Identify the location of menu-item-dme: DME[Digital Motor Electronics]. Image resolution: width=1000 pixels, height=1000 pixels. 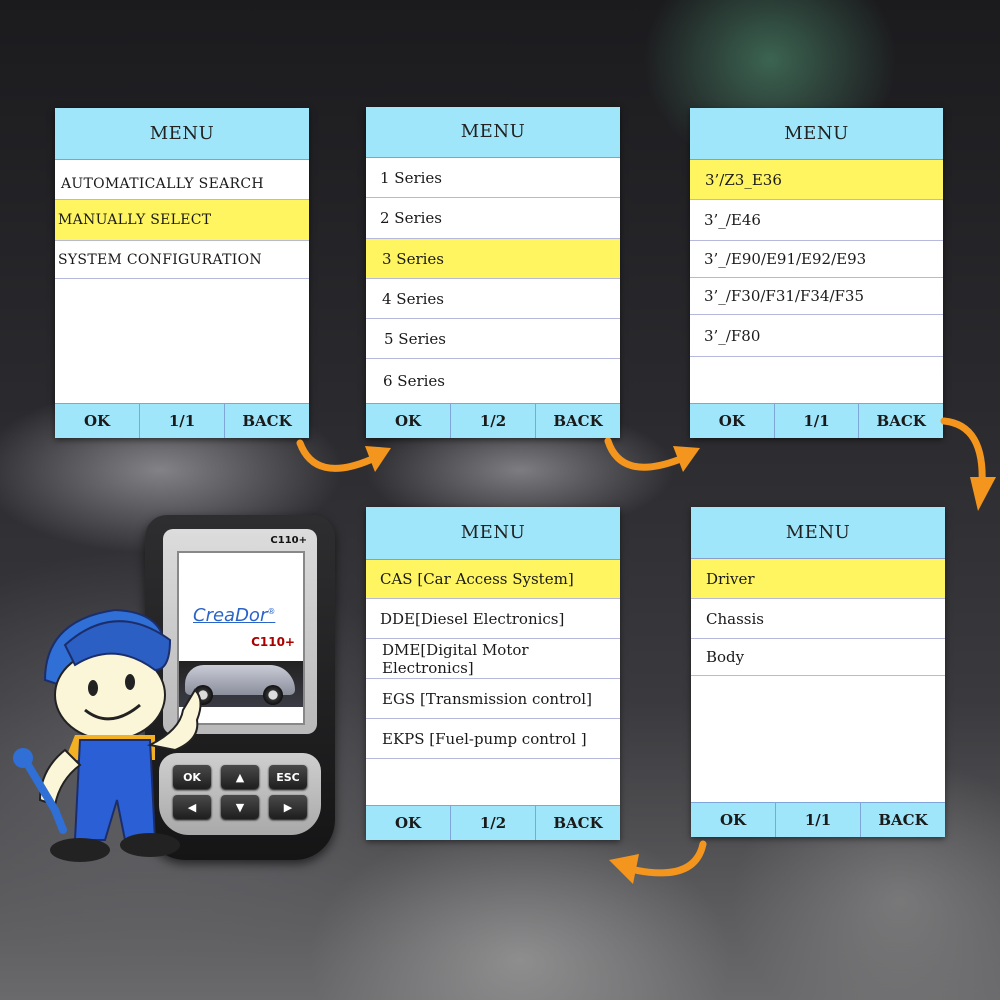
(493, 659).